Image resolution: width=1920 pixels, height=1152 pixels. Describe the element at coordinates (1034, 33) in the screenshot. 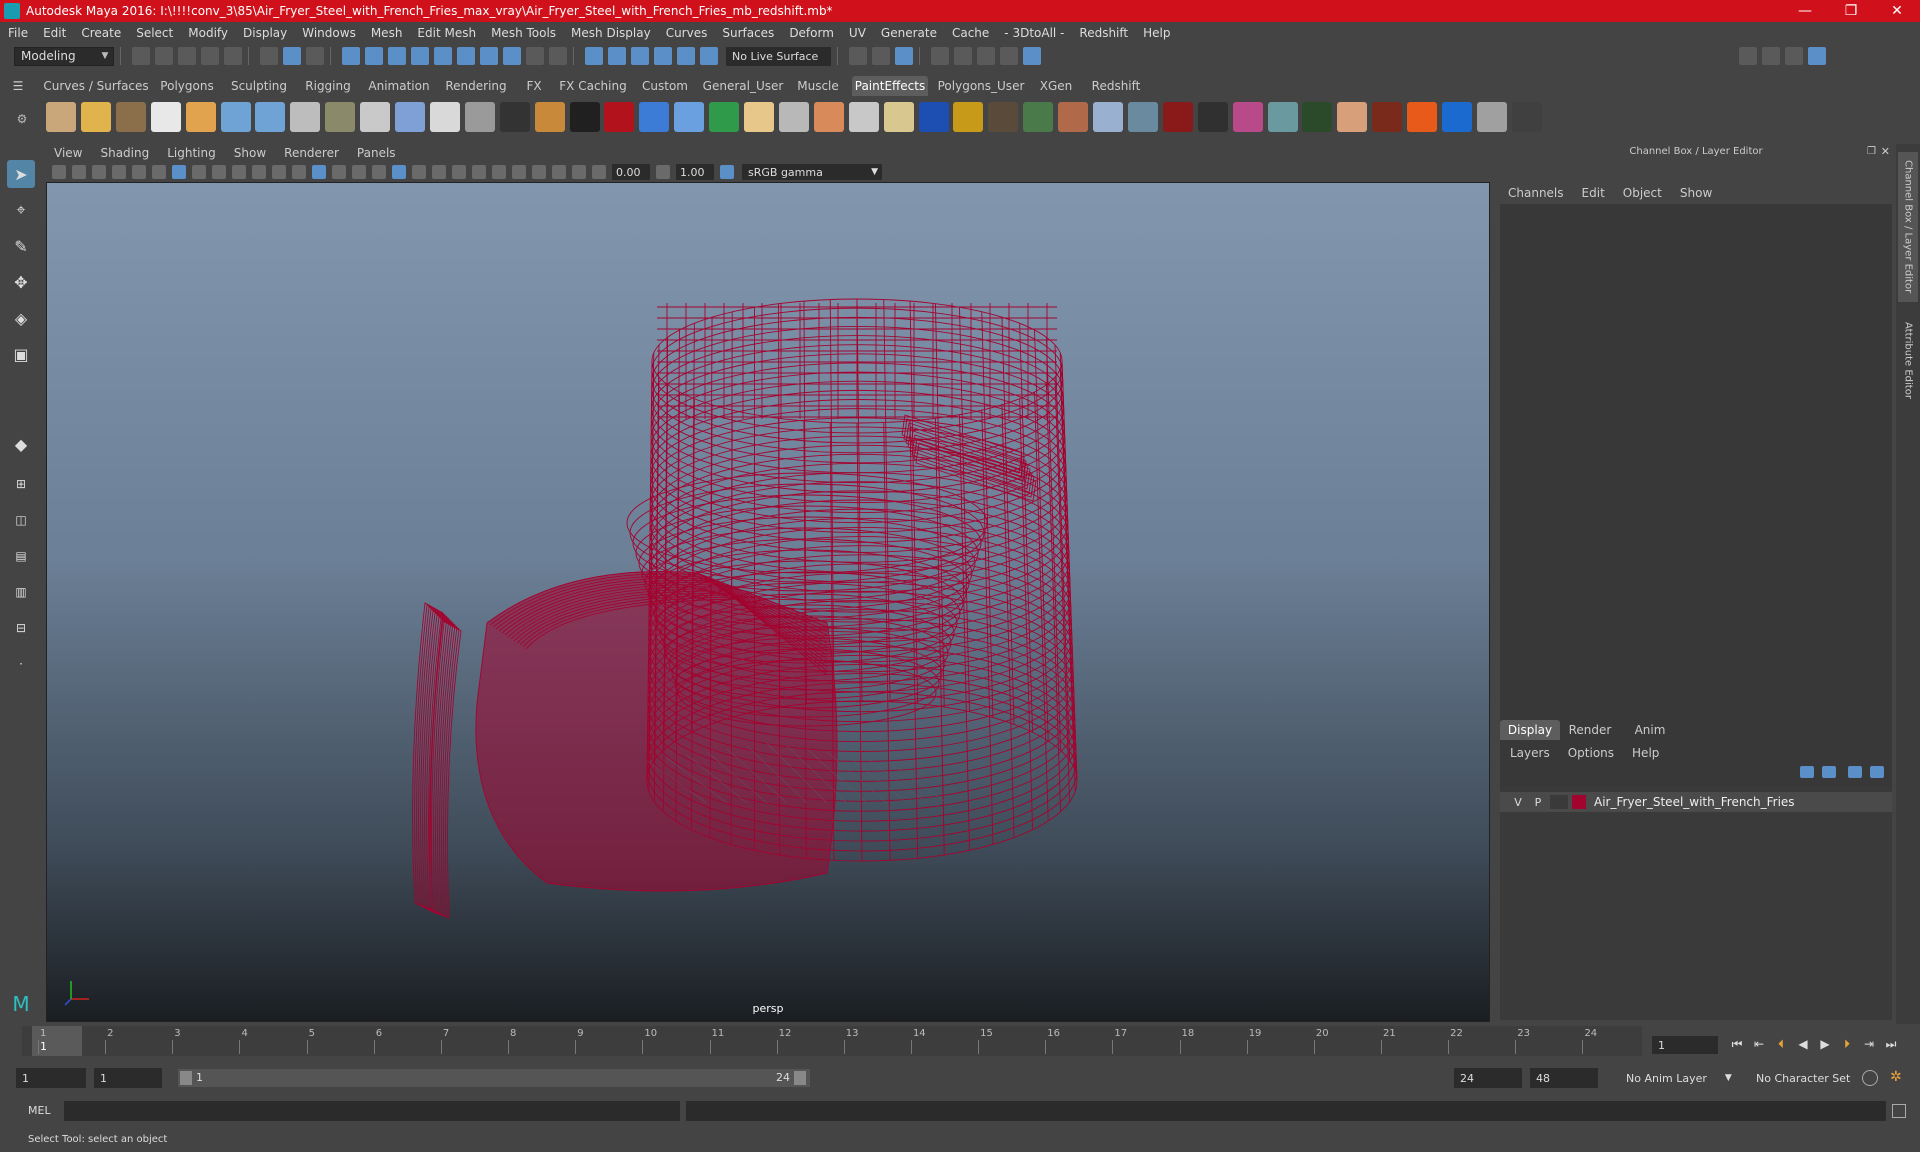

I see `menu-3dtoall: - 3DtoAll -` at that location.